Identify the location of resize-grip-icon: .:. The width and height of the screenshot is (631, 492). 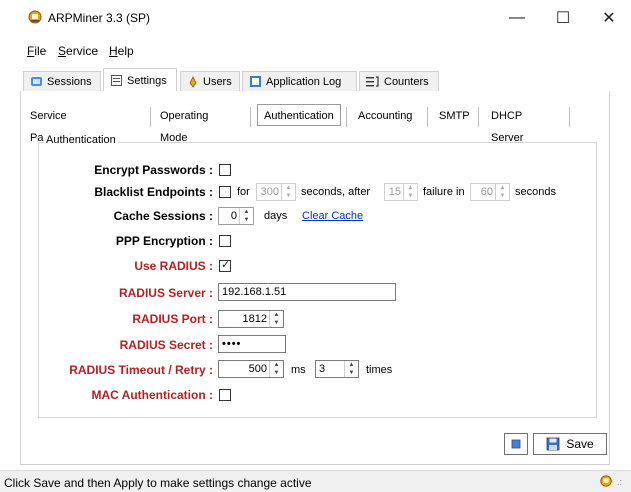
(619, 482).